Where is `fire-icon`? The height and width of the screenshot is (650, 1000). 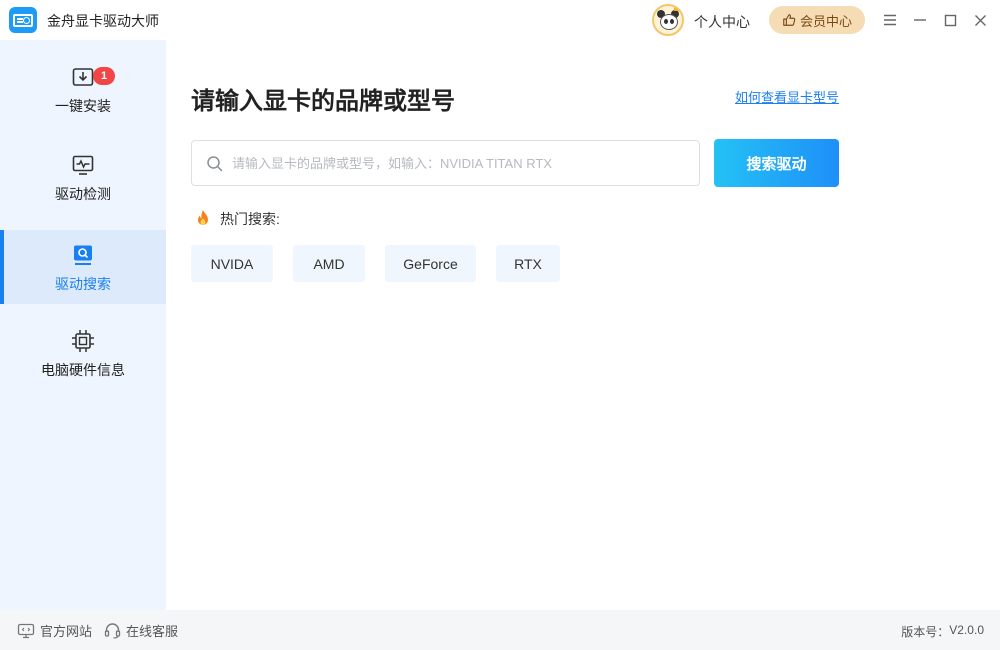
fire-icon is located at coordinates (203, 217).